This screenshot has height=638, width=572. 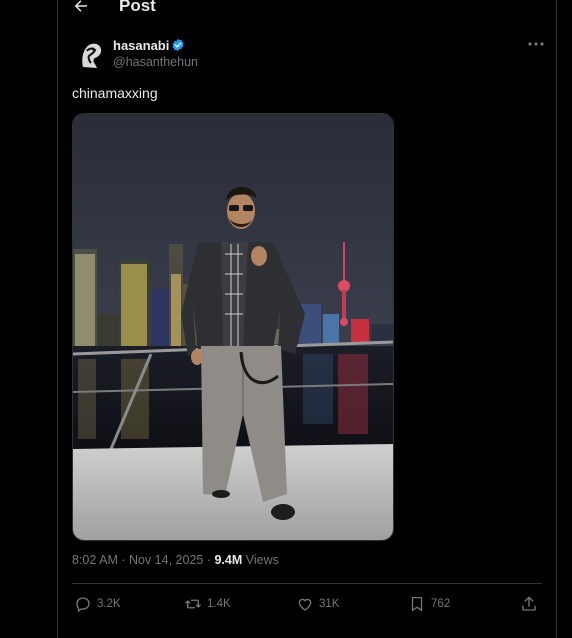 What do you see at coordinates (155, 62) in the screenshot?
I see `author-handle: @hasanthehun` at bounding box center [155, 62].